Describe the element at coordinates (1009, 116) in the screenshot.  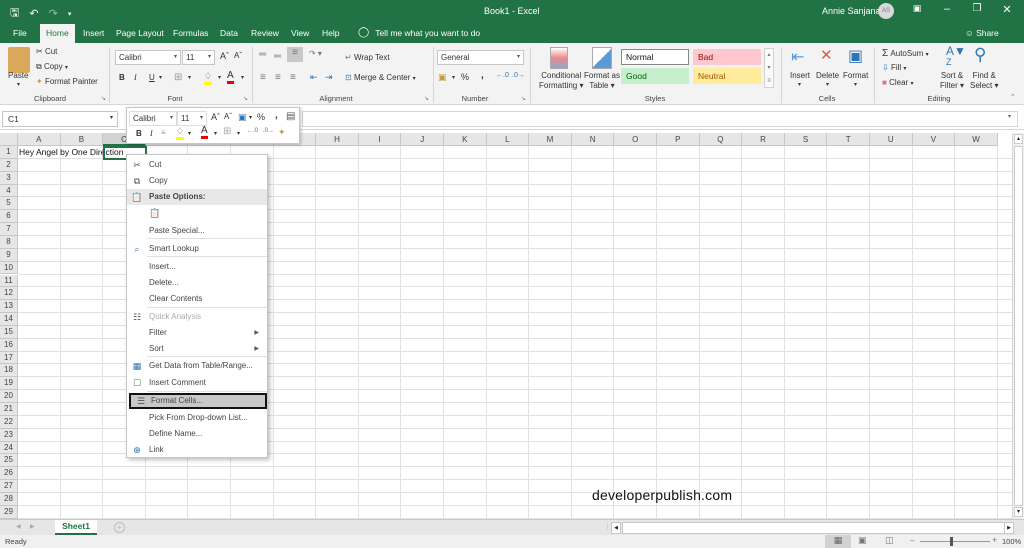
I see `expand-formula-icon: ▾` at that location.